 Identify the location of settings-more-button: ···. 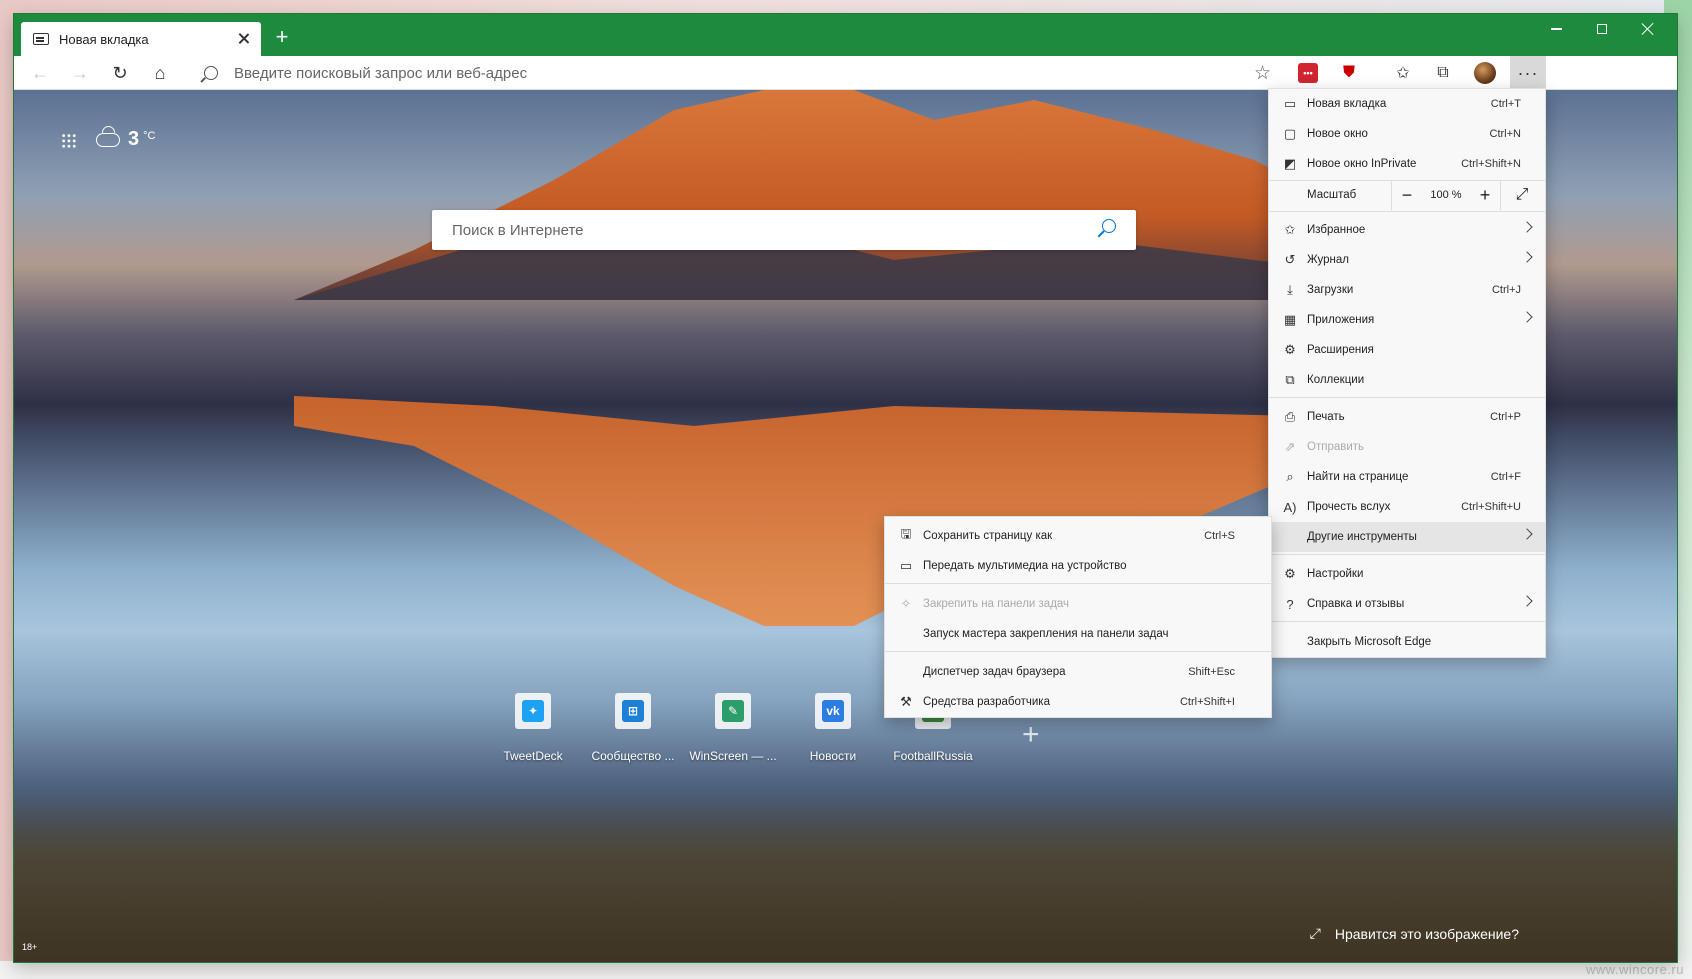
(1528, 73).